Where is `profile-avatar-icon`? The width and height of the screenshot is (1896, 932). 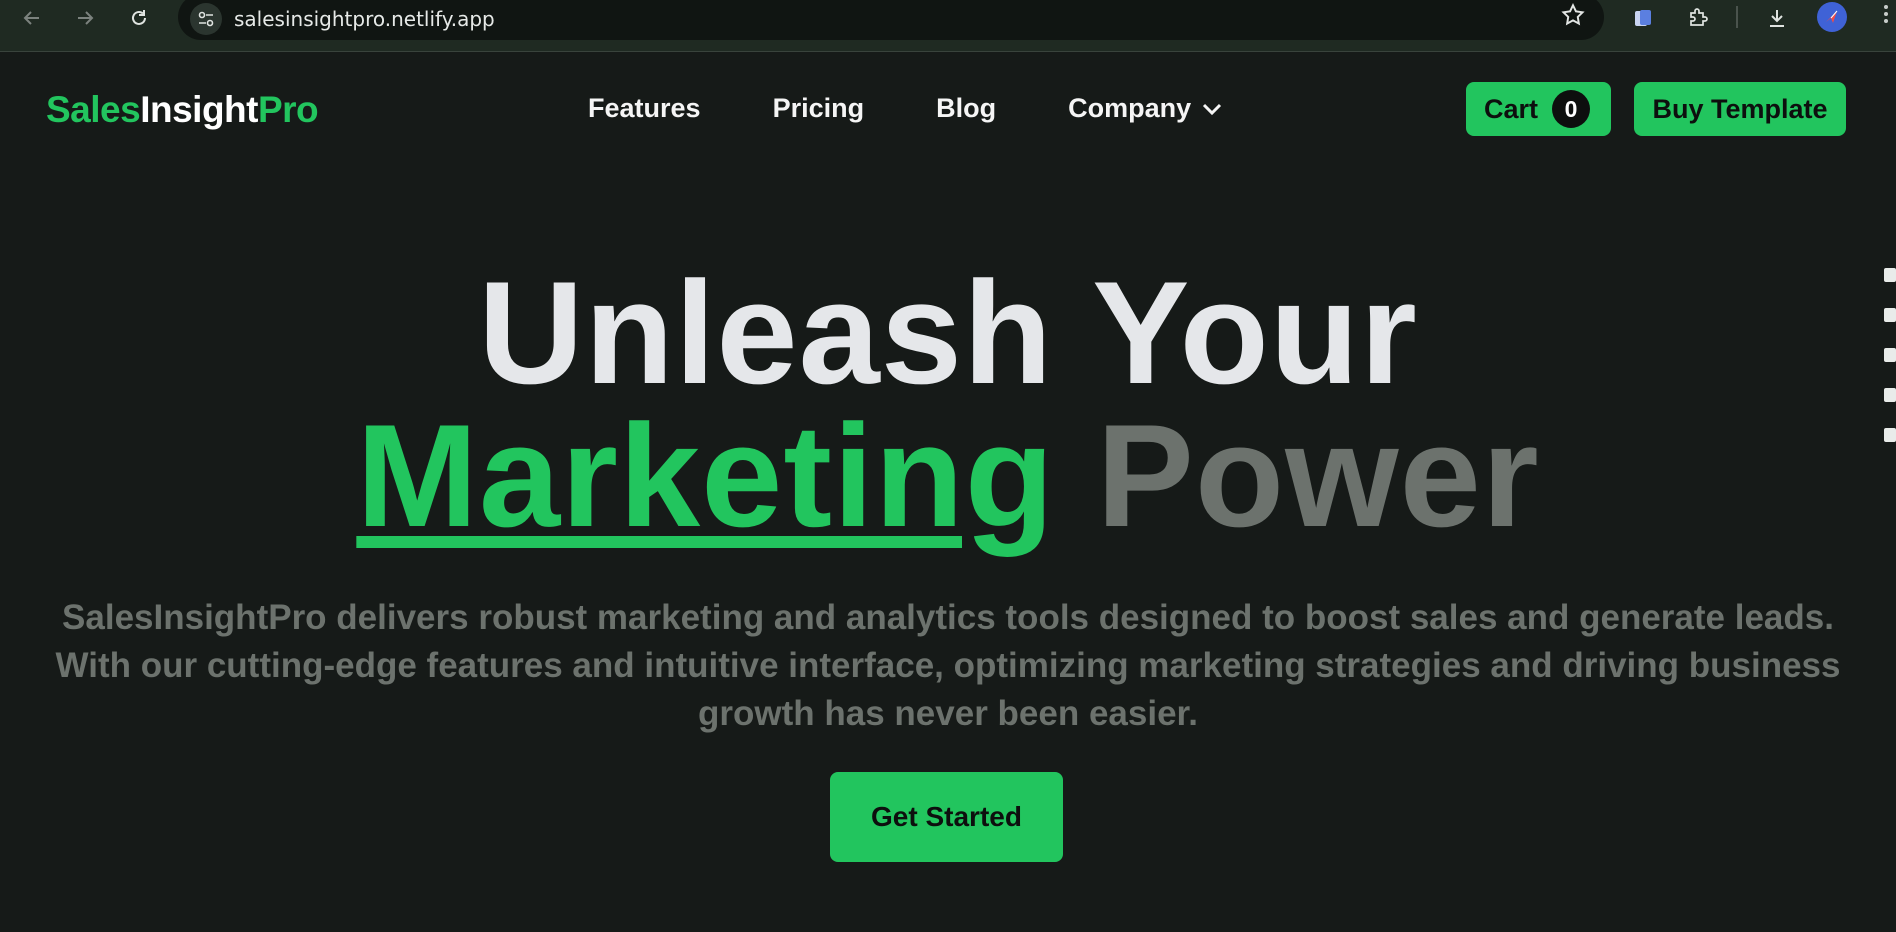 profile-avatar-icon is located at coordinates (1832, 17).